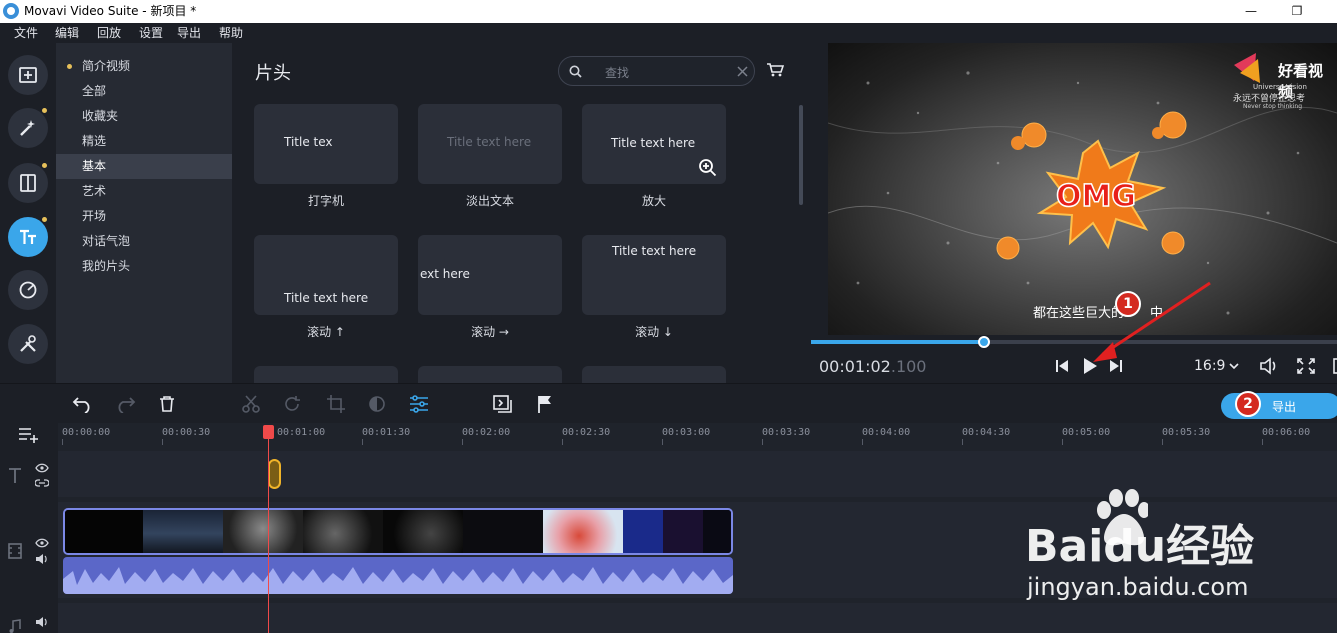 The height and width of the screenshot is (633, 1337). I want to click on title-categories: 简介视频 全部 收藏夹 精选 基本 艺术 开场 对话气泡 我的片头, so click(144, 213).